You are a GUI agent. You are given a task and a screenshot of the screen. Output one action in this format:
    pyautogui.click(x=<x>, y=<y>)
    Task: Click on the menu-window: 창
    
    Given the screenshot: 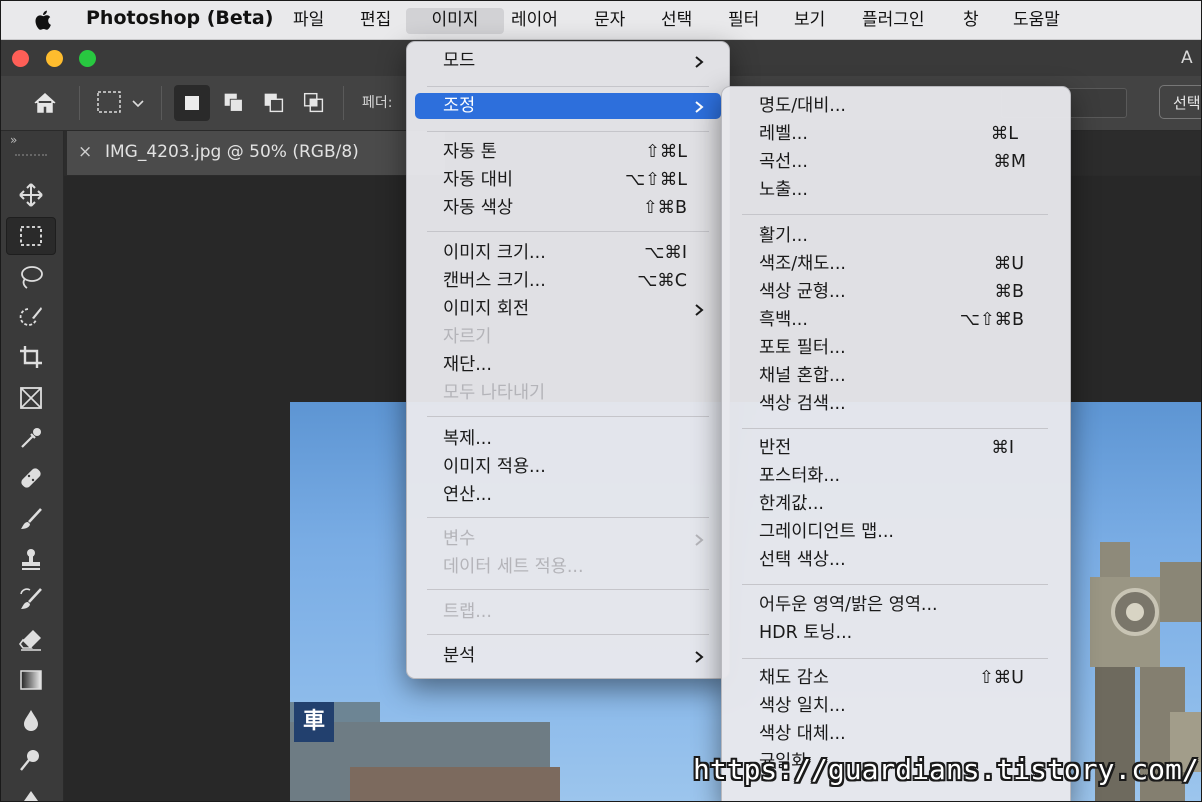 What is the action you would take?
    pyautogui.click(x=971, y=21)
    